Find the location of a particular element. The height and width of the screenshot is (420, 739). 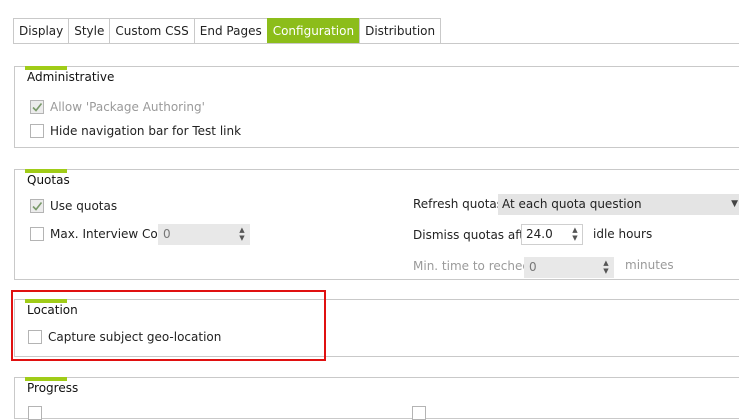

chevron-down-icon: ▼ is located at coordinates (734, 204).